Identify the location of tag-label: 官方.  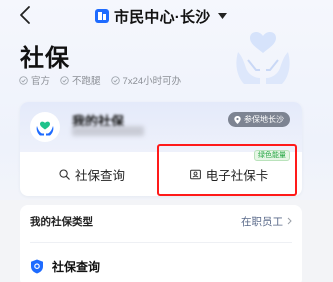
(41, 81).